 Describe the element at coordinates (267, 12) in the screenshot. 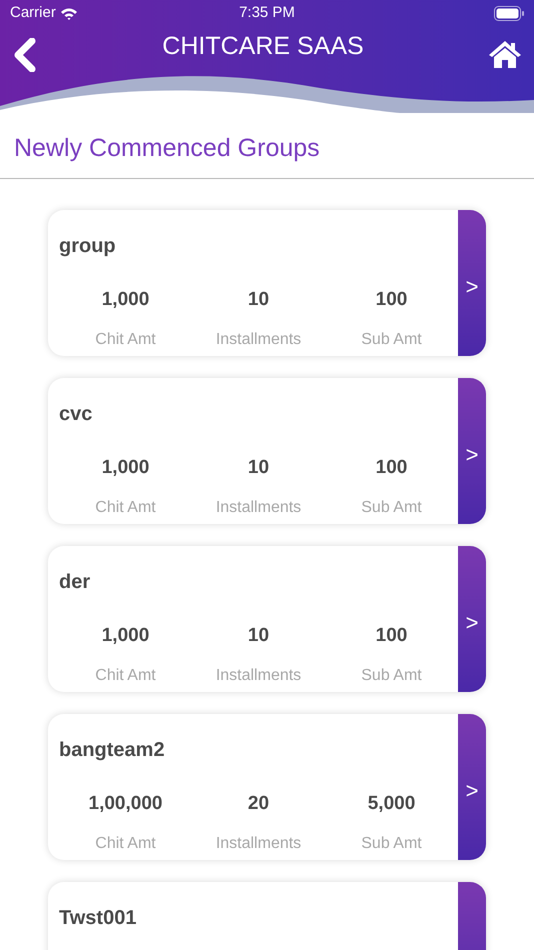

I see `time-label: 7:35 PM` at that location.